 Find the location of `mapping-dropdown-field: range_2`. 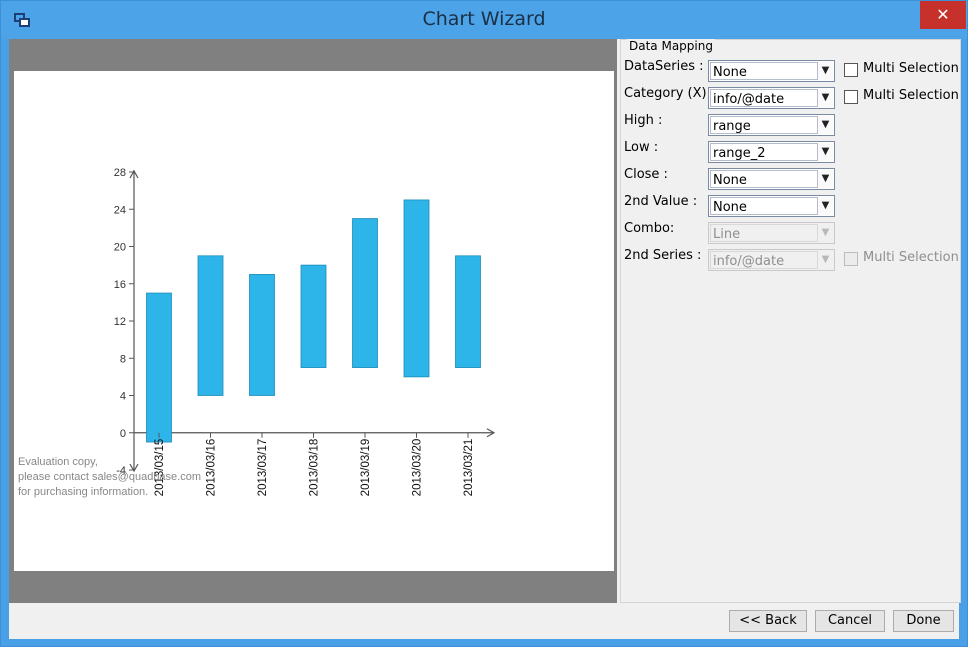

mapping-dropdown-field: range_2 is located at coordinates (764, 152).